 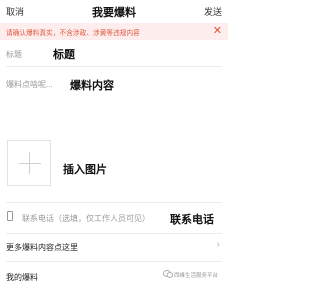 What do you see at coordinates (64, 55) in the screenshot?
I see `title-overlay-label: 标题` at bounding box center [64, 55].